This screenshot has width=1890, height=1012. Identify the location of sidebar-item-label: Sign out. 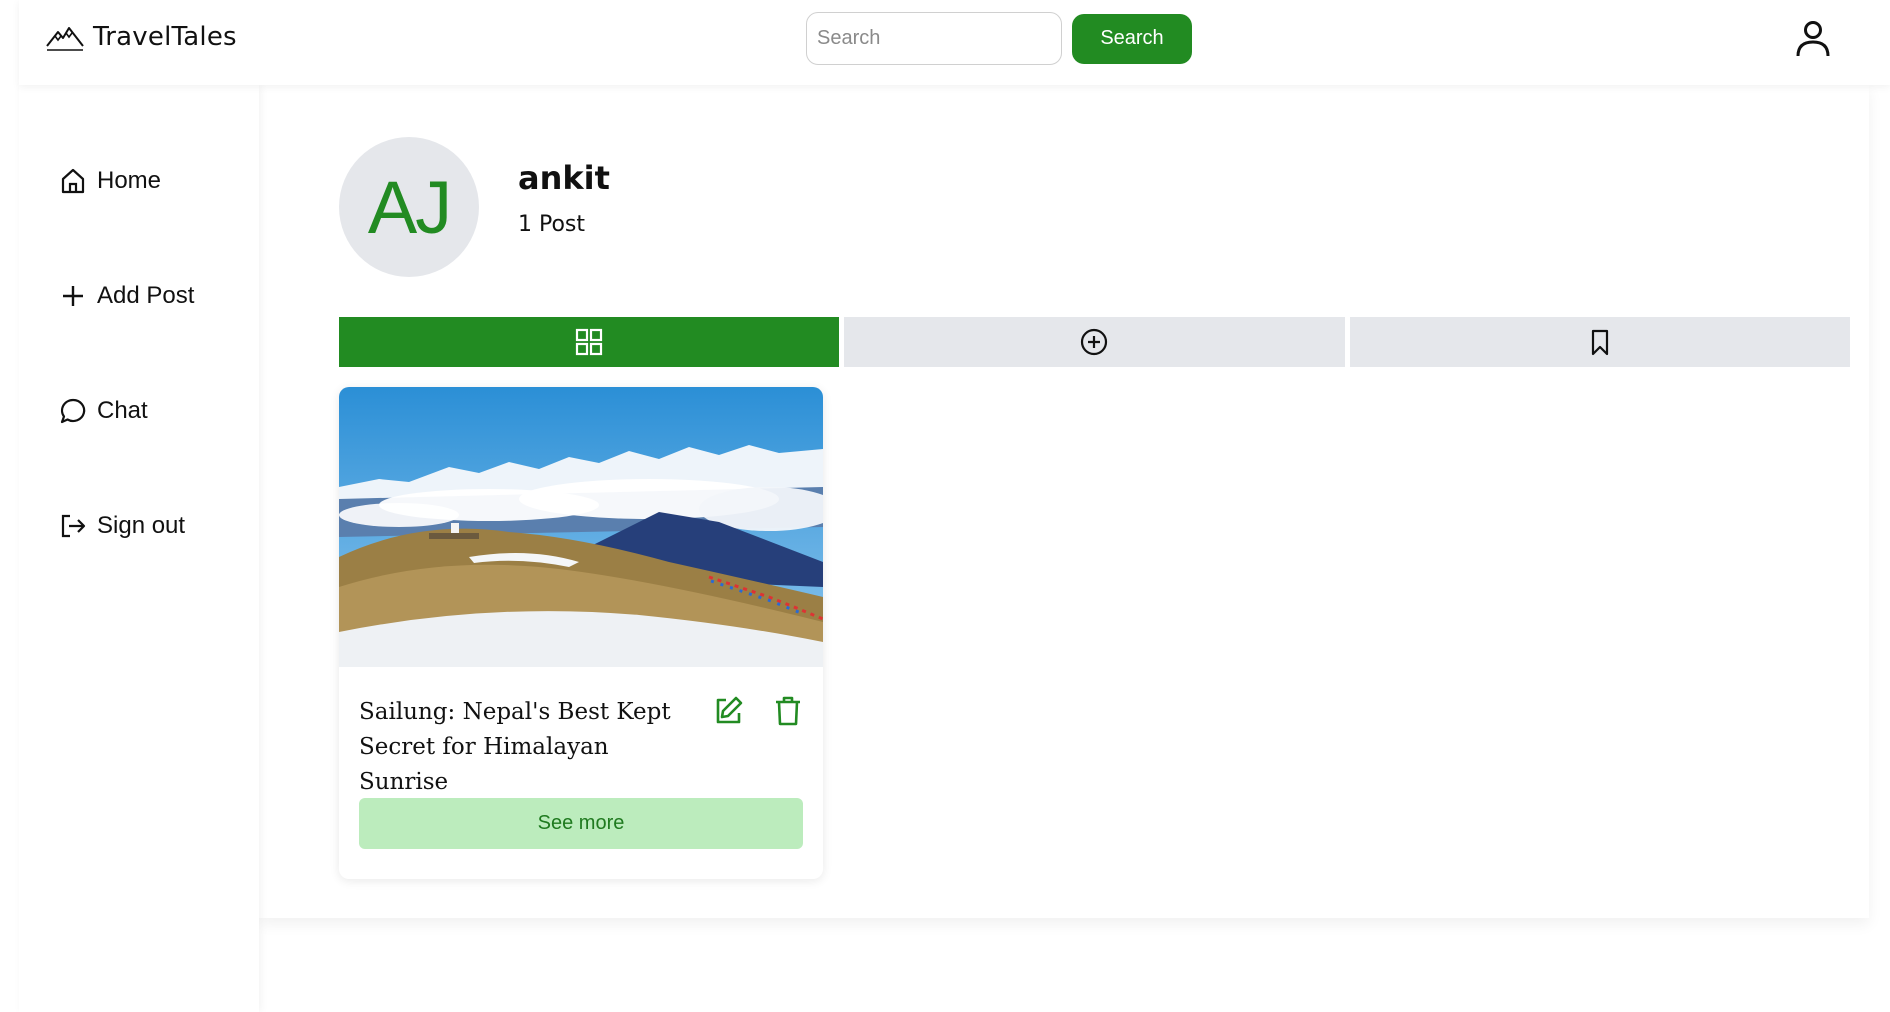
(141, 525).